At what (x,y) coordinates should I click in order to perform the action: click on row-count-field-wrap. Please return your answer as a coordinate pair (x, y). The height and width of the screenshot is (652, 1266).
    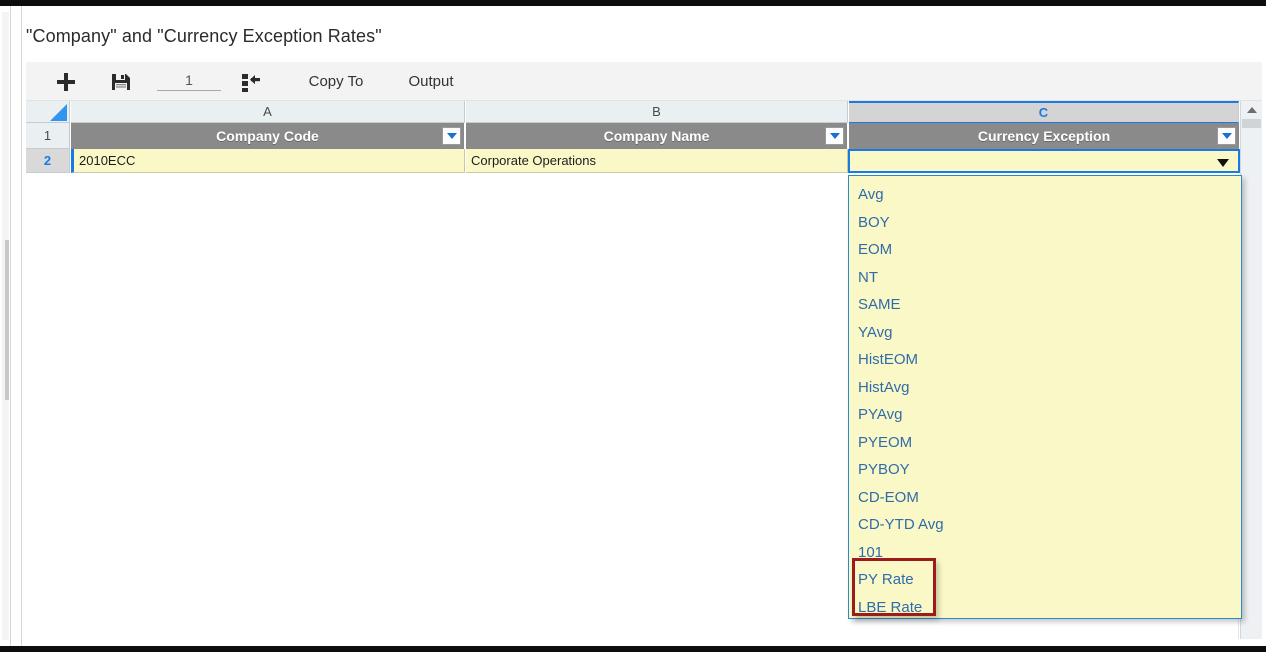
    Looking at the image, I should click on (189, 81).